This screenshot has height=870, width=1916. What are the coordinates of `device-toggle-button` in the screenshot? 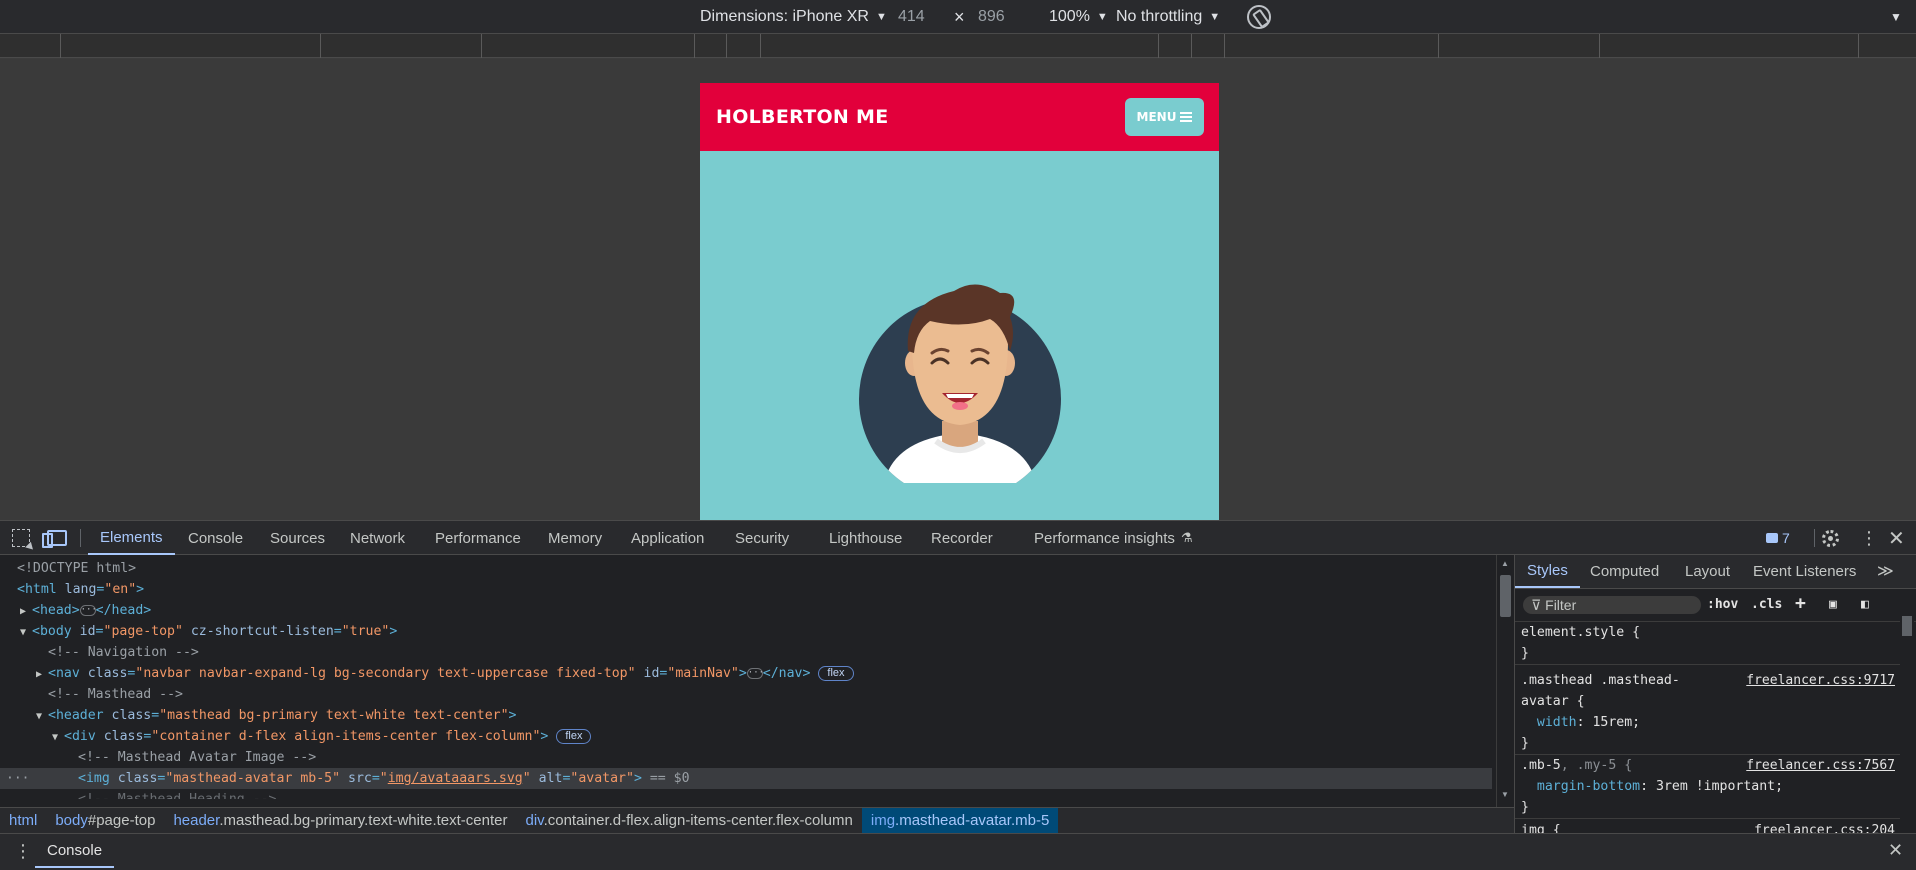 It's located at (54, 538).